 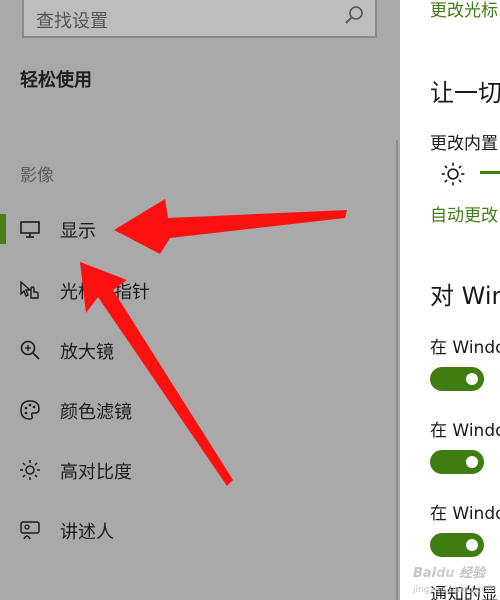 I want to click on change-builtin-label: 更改内置, so click(x=464, y=144).